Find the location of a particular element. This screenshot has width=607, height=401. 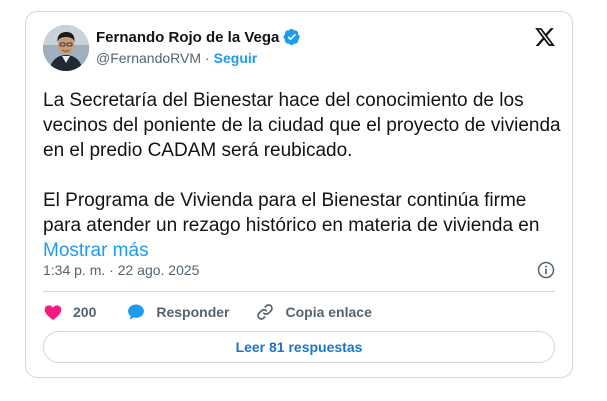

link-icon is located at coordinates (265, 312).